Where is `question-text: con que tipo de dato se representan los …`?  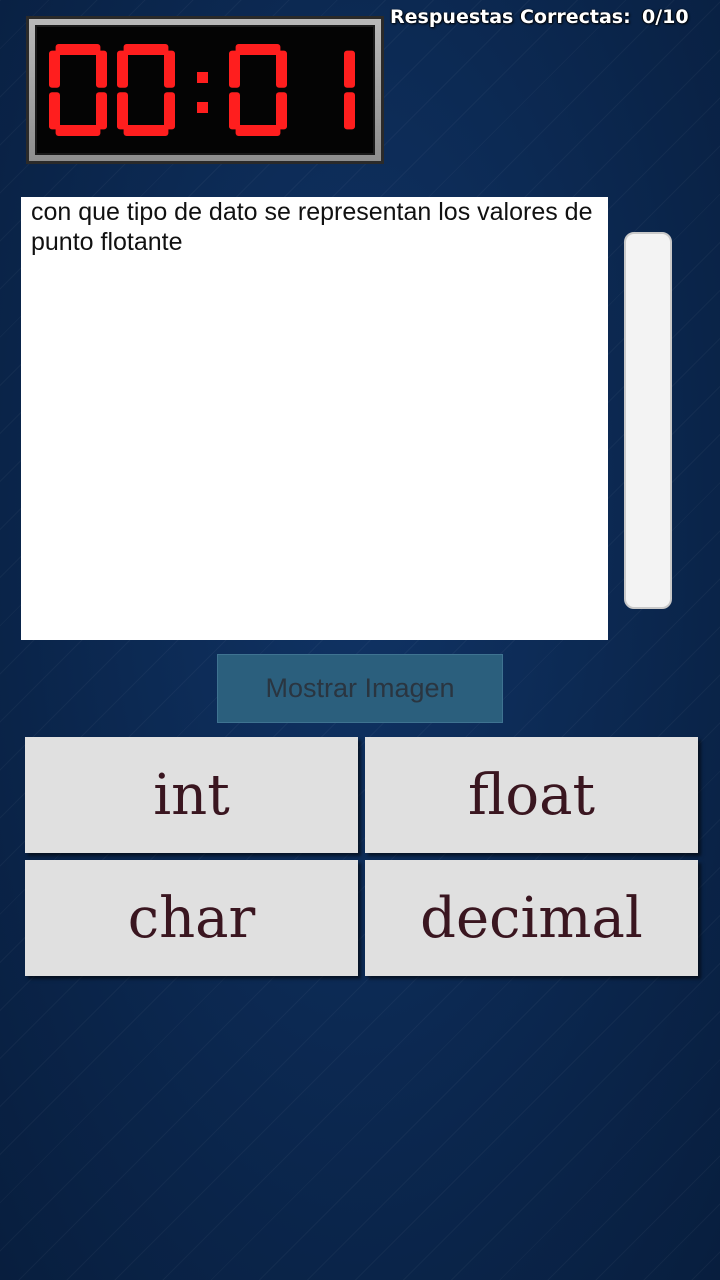
question-text: con que tipo de dato se representan los … is located at coordinates (312, 227).